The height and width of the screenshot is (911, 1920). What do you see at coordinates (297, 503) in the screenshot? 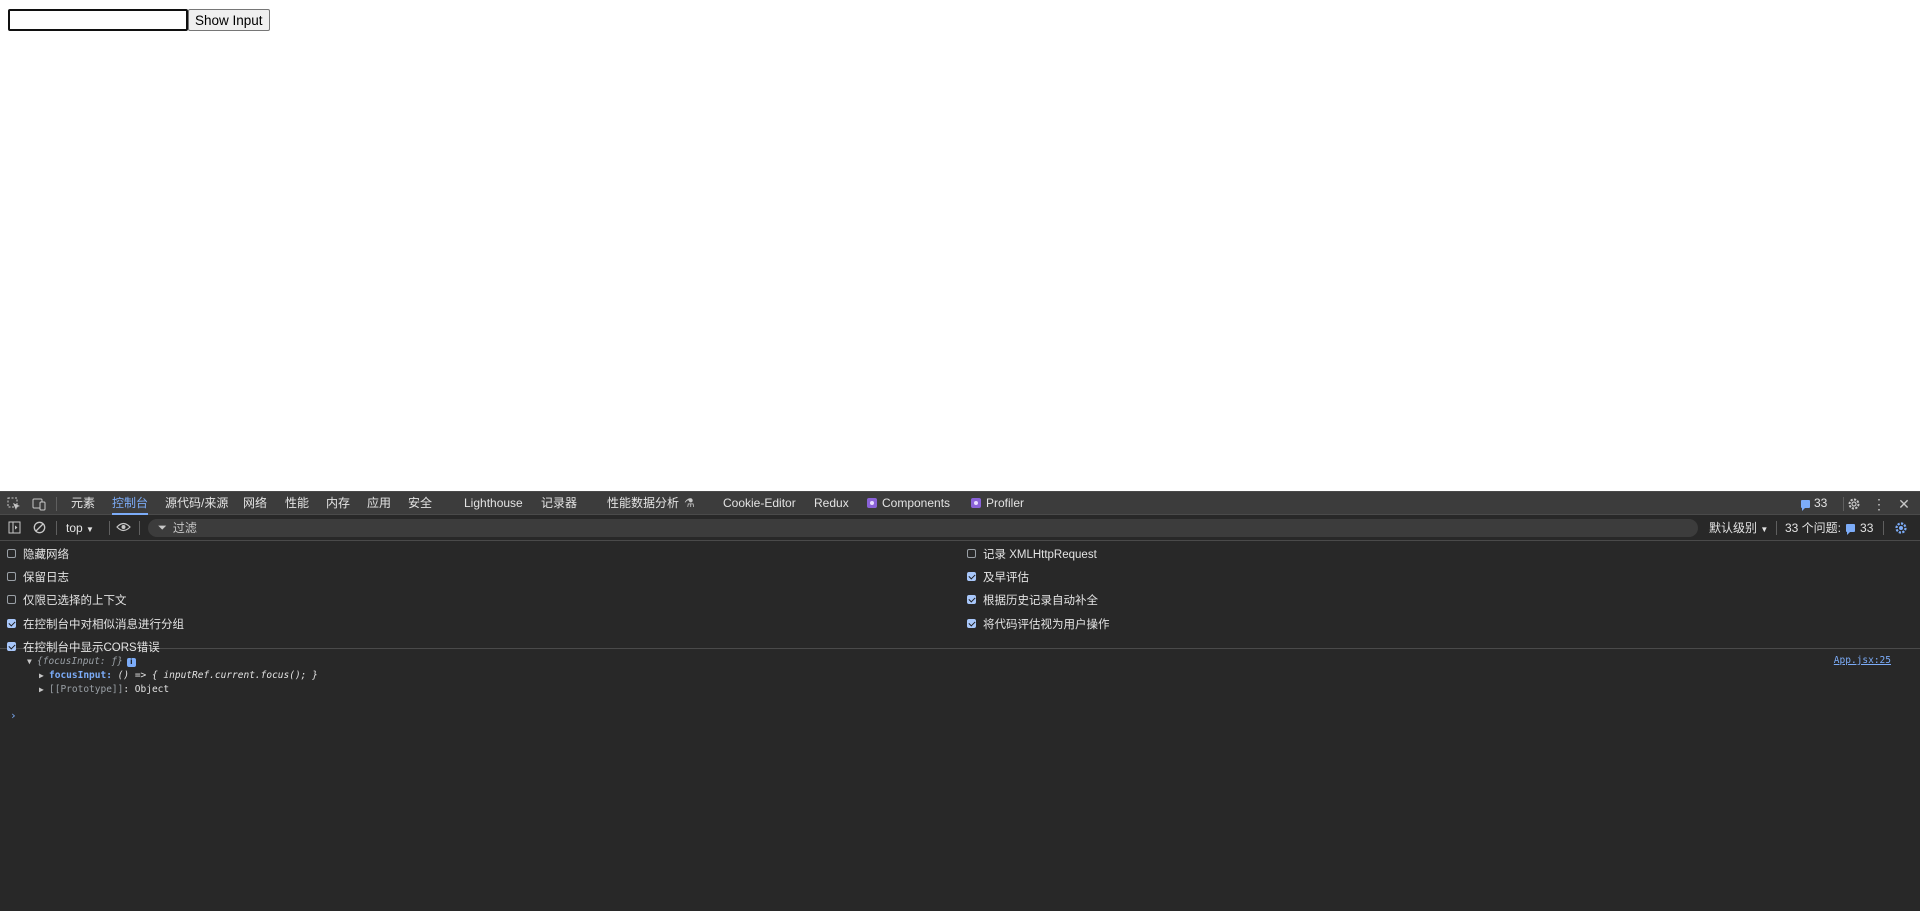
I see `tab-performance: 性能` at bounding box center [297, 503].